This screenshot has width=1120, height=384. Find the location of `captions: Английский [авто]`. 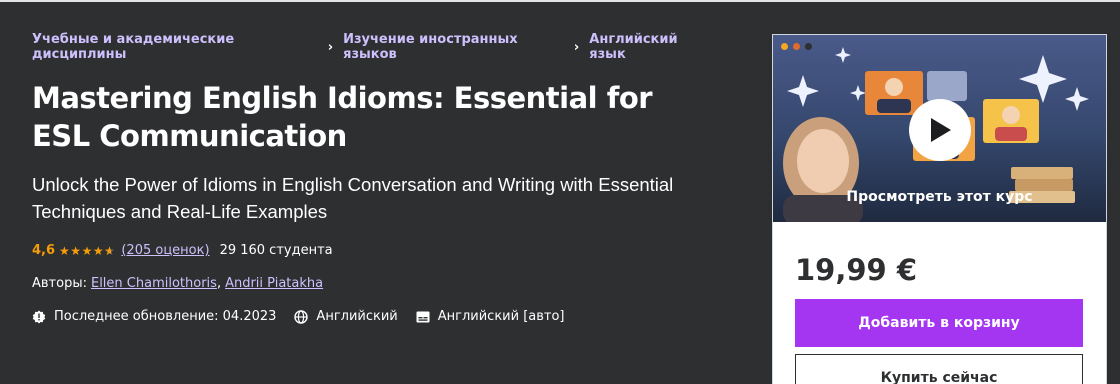

captions: Английский [авто] is located at coordinates (490, 316).